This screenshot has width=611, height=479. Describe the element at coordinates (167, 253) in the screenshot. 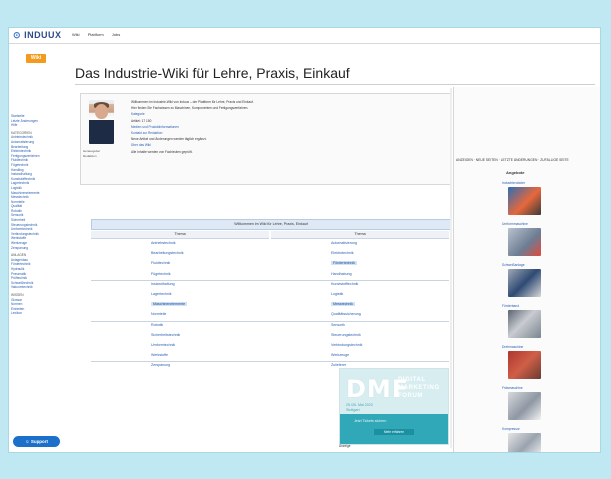

I see `table-cell-link: Bearbeitungstechnik` at that location.